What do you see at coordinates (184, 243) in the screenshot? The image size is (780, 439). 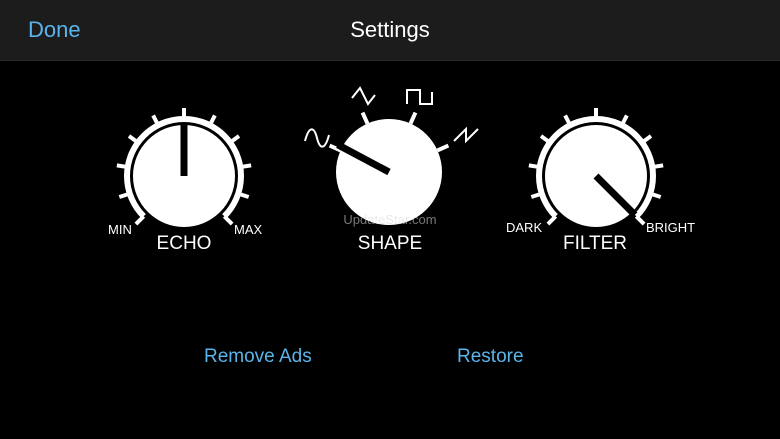 I see `echo-label: ECHO` at bounding box center [184, 243].